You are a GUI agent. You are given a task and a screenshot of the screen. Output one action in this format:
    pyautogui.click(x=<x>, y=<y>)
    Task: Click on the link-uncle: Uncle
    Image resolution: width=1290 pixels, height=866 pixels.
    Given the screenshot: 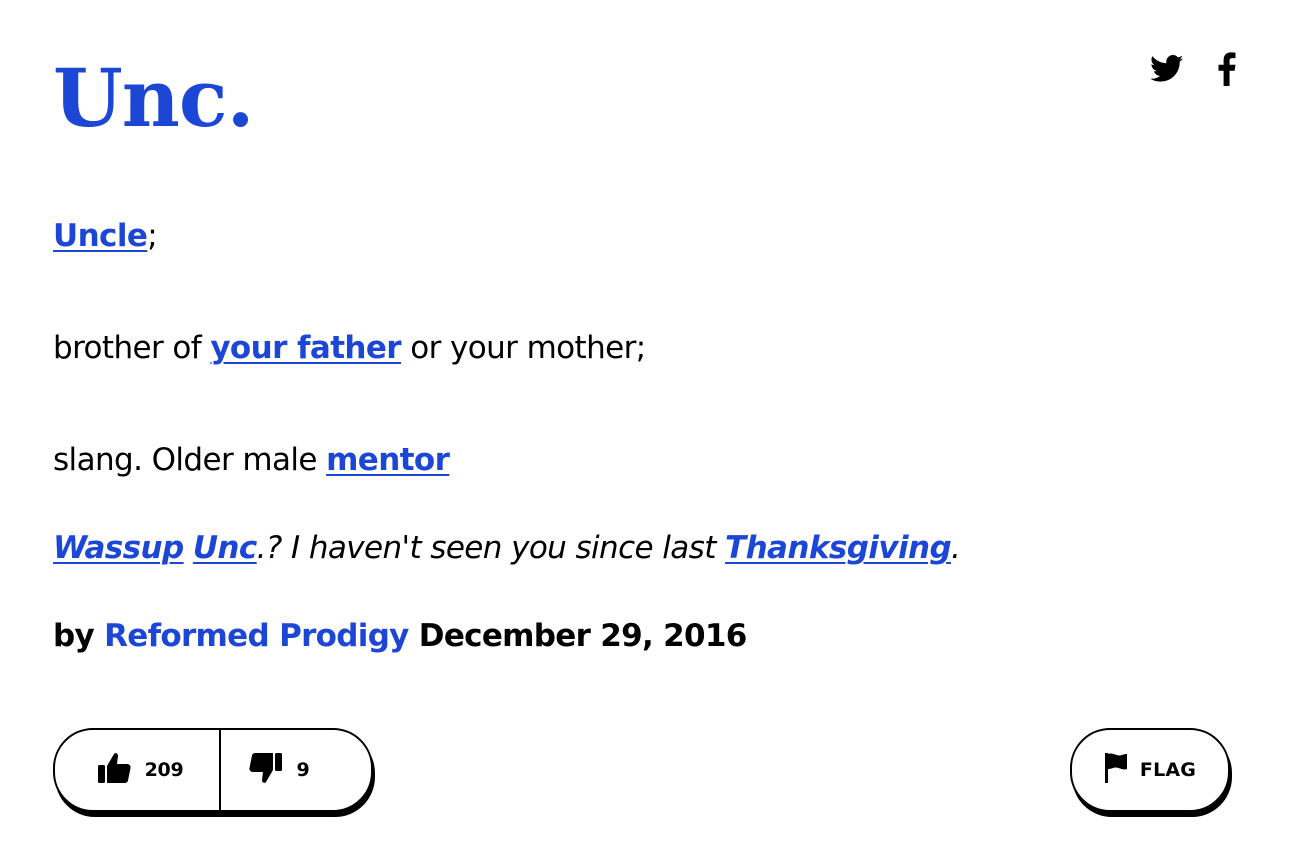 What is the action you would take?
    pyautogui.click(x=100, y=236)
    